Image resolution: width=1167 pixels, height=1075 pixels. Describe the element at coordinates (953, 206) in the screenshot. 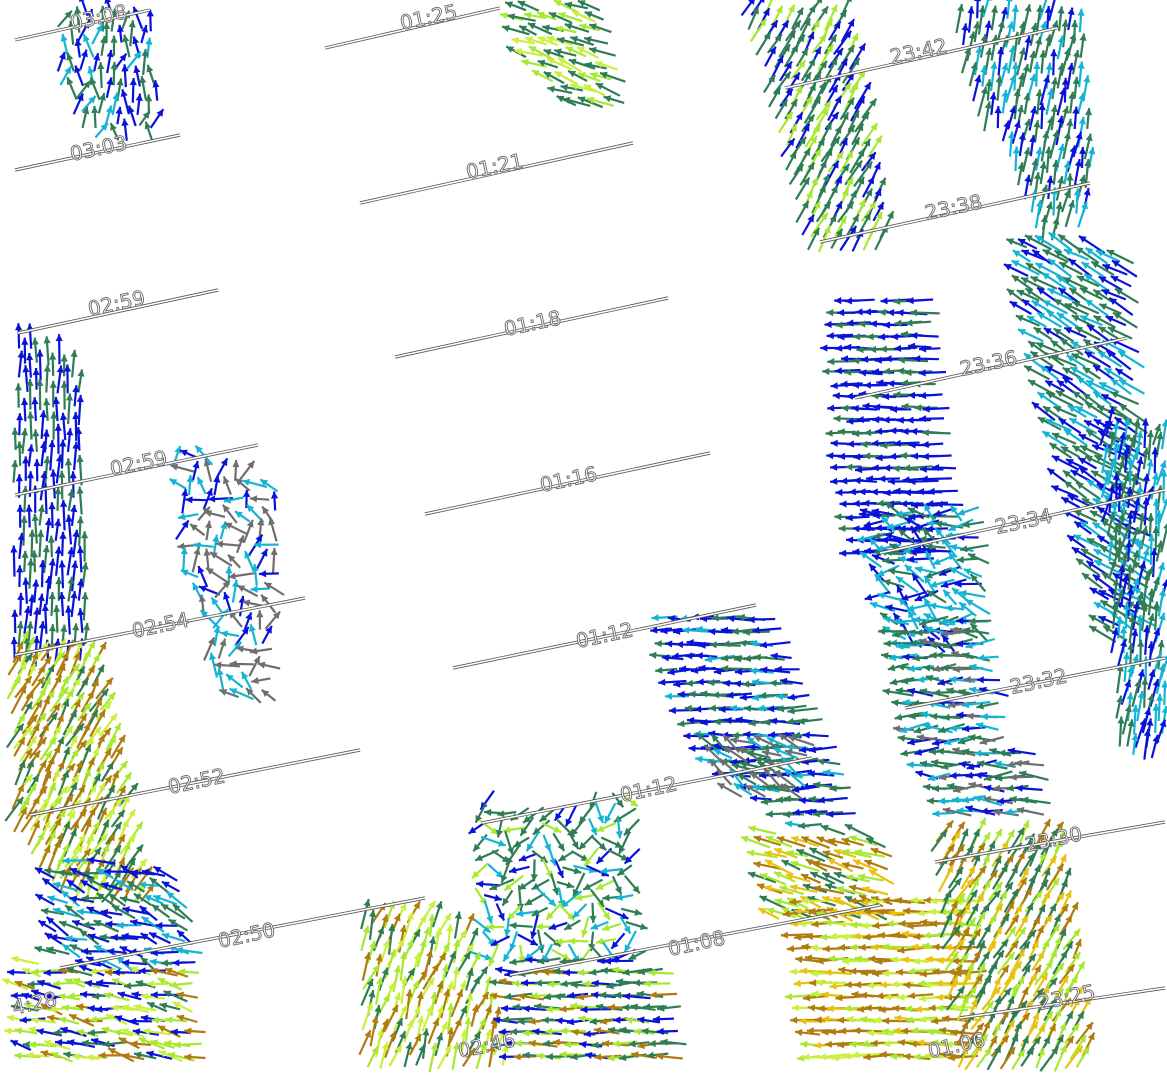

I see `time-label: 23:38` at that location.